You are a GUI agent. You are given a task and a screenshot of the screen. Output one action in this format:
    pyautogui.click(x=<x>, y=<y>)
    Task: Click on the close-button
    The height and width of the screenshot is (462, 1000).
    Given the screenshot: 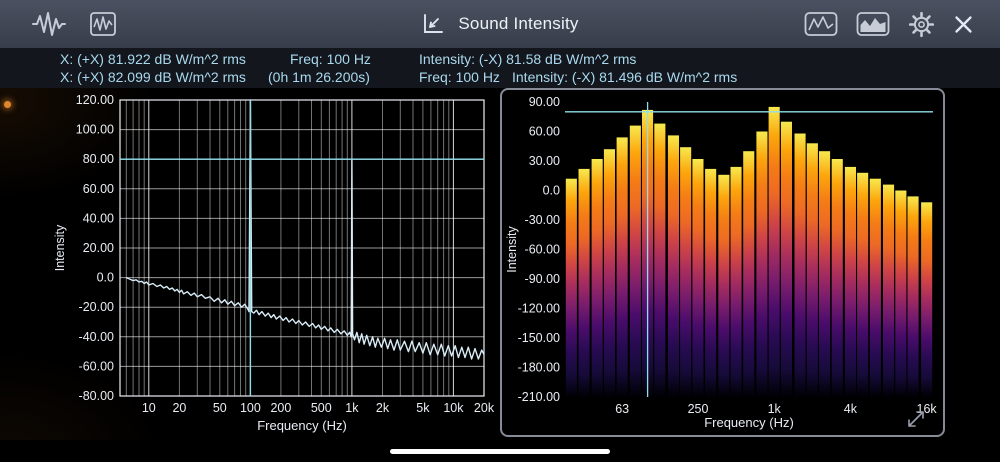 What is the action you would take?
    pyautogui.click(x=963, y=24)
    